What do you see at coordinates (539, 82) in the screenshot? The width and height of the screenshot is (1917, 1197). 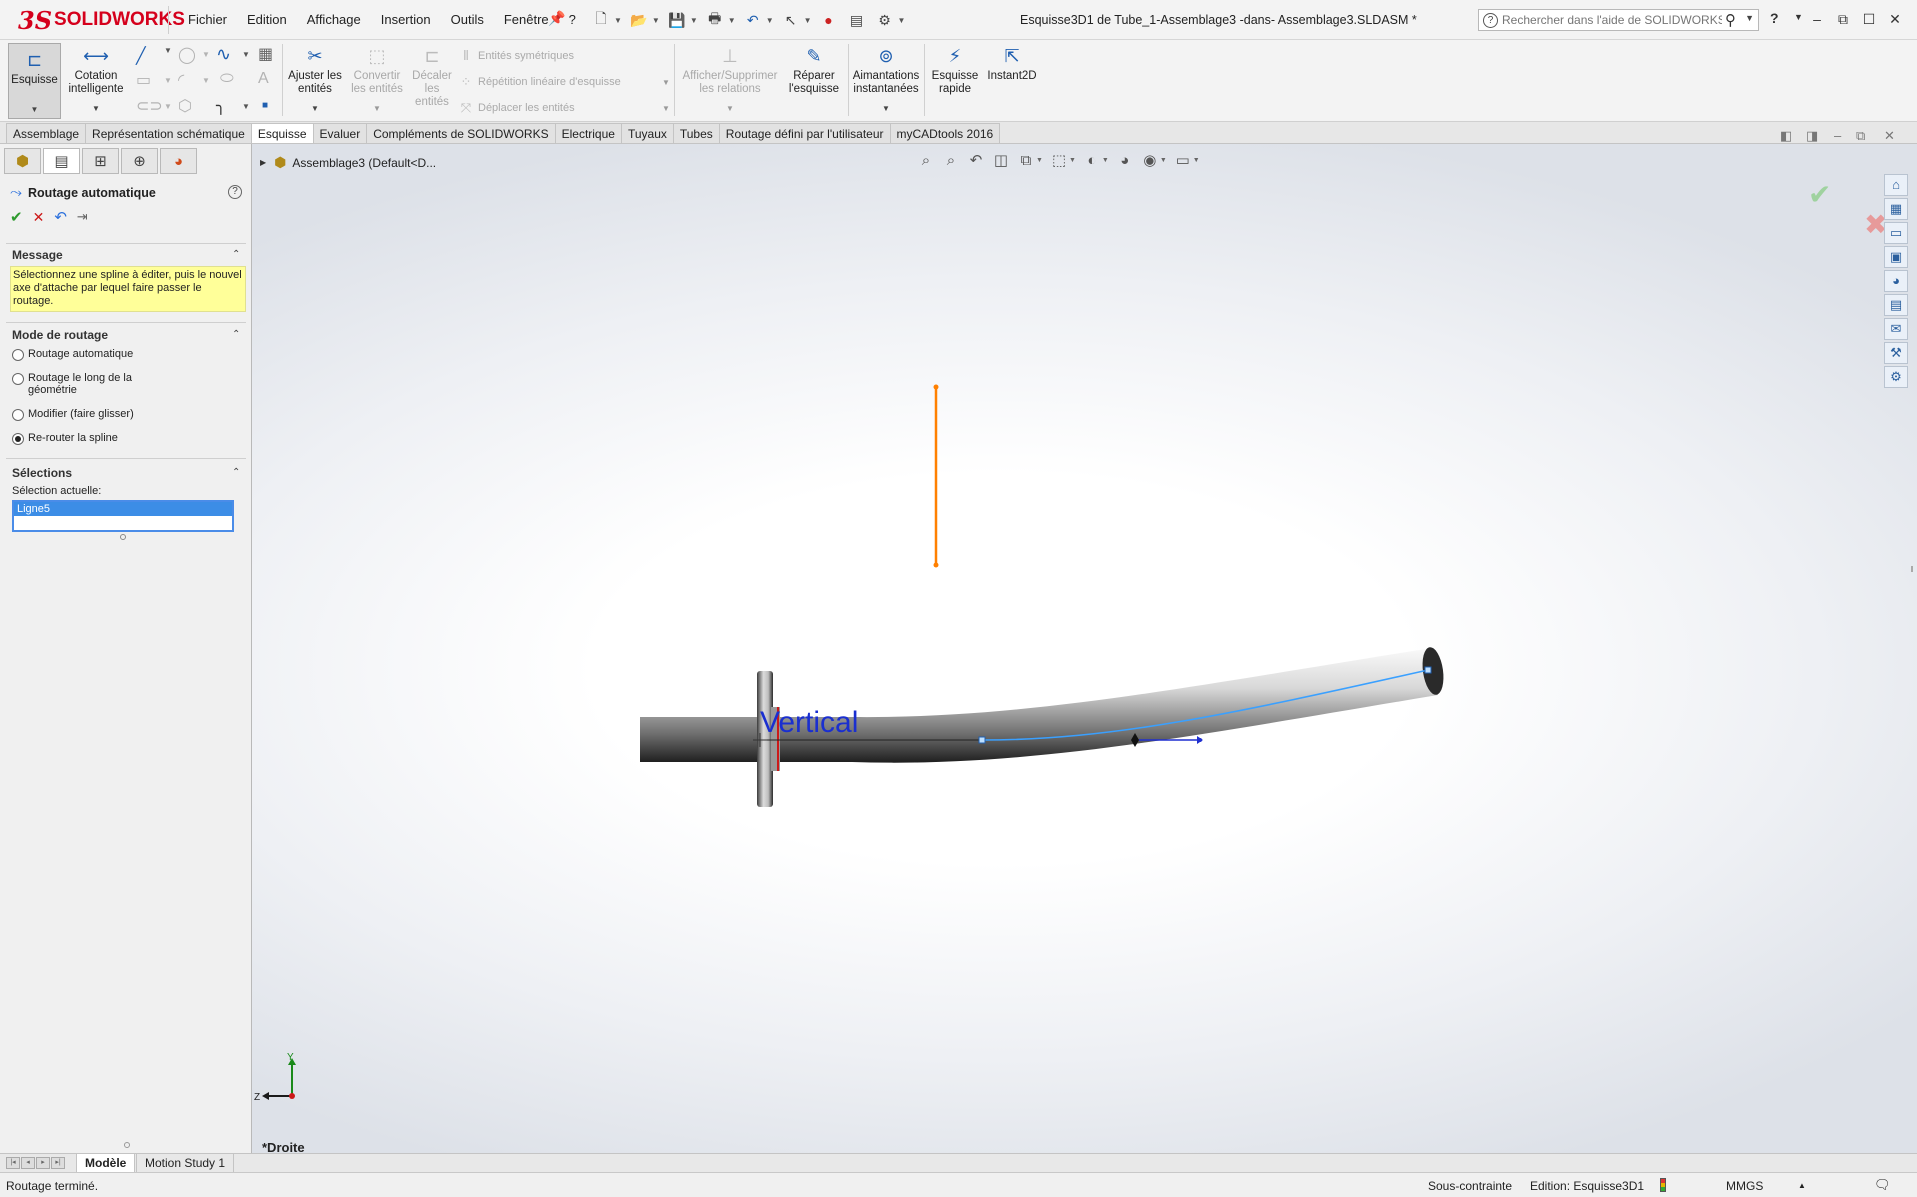 I see `repetition-lineaire-button: ⁘ Répétition linéaire d'esquisse` at bounding box center [539, 82].